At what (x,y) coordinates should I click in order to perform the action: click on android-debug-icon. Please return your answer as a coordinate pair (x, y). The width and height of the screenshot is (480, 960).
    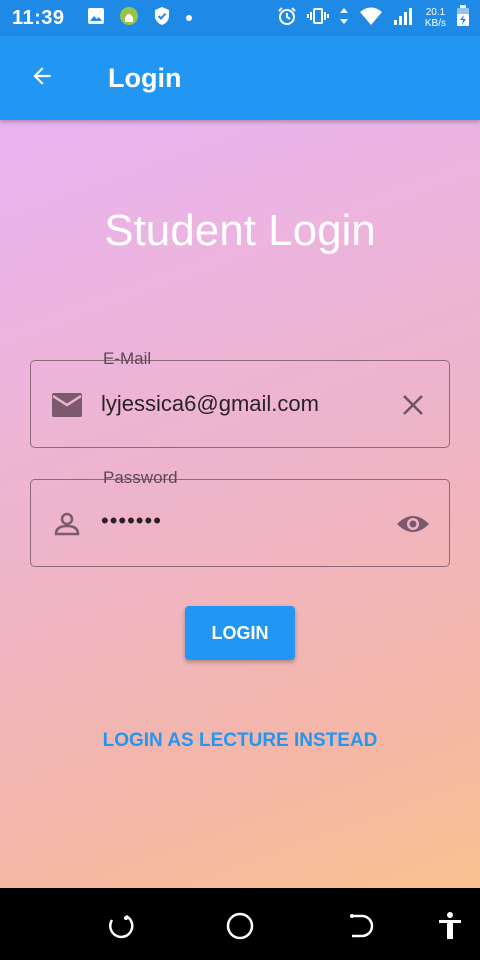
    Looking at the image, I should click on (129, 18).